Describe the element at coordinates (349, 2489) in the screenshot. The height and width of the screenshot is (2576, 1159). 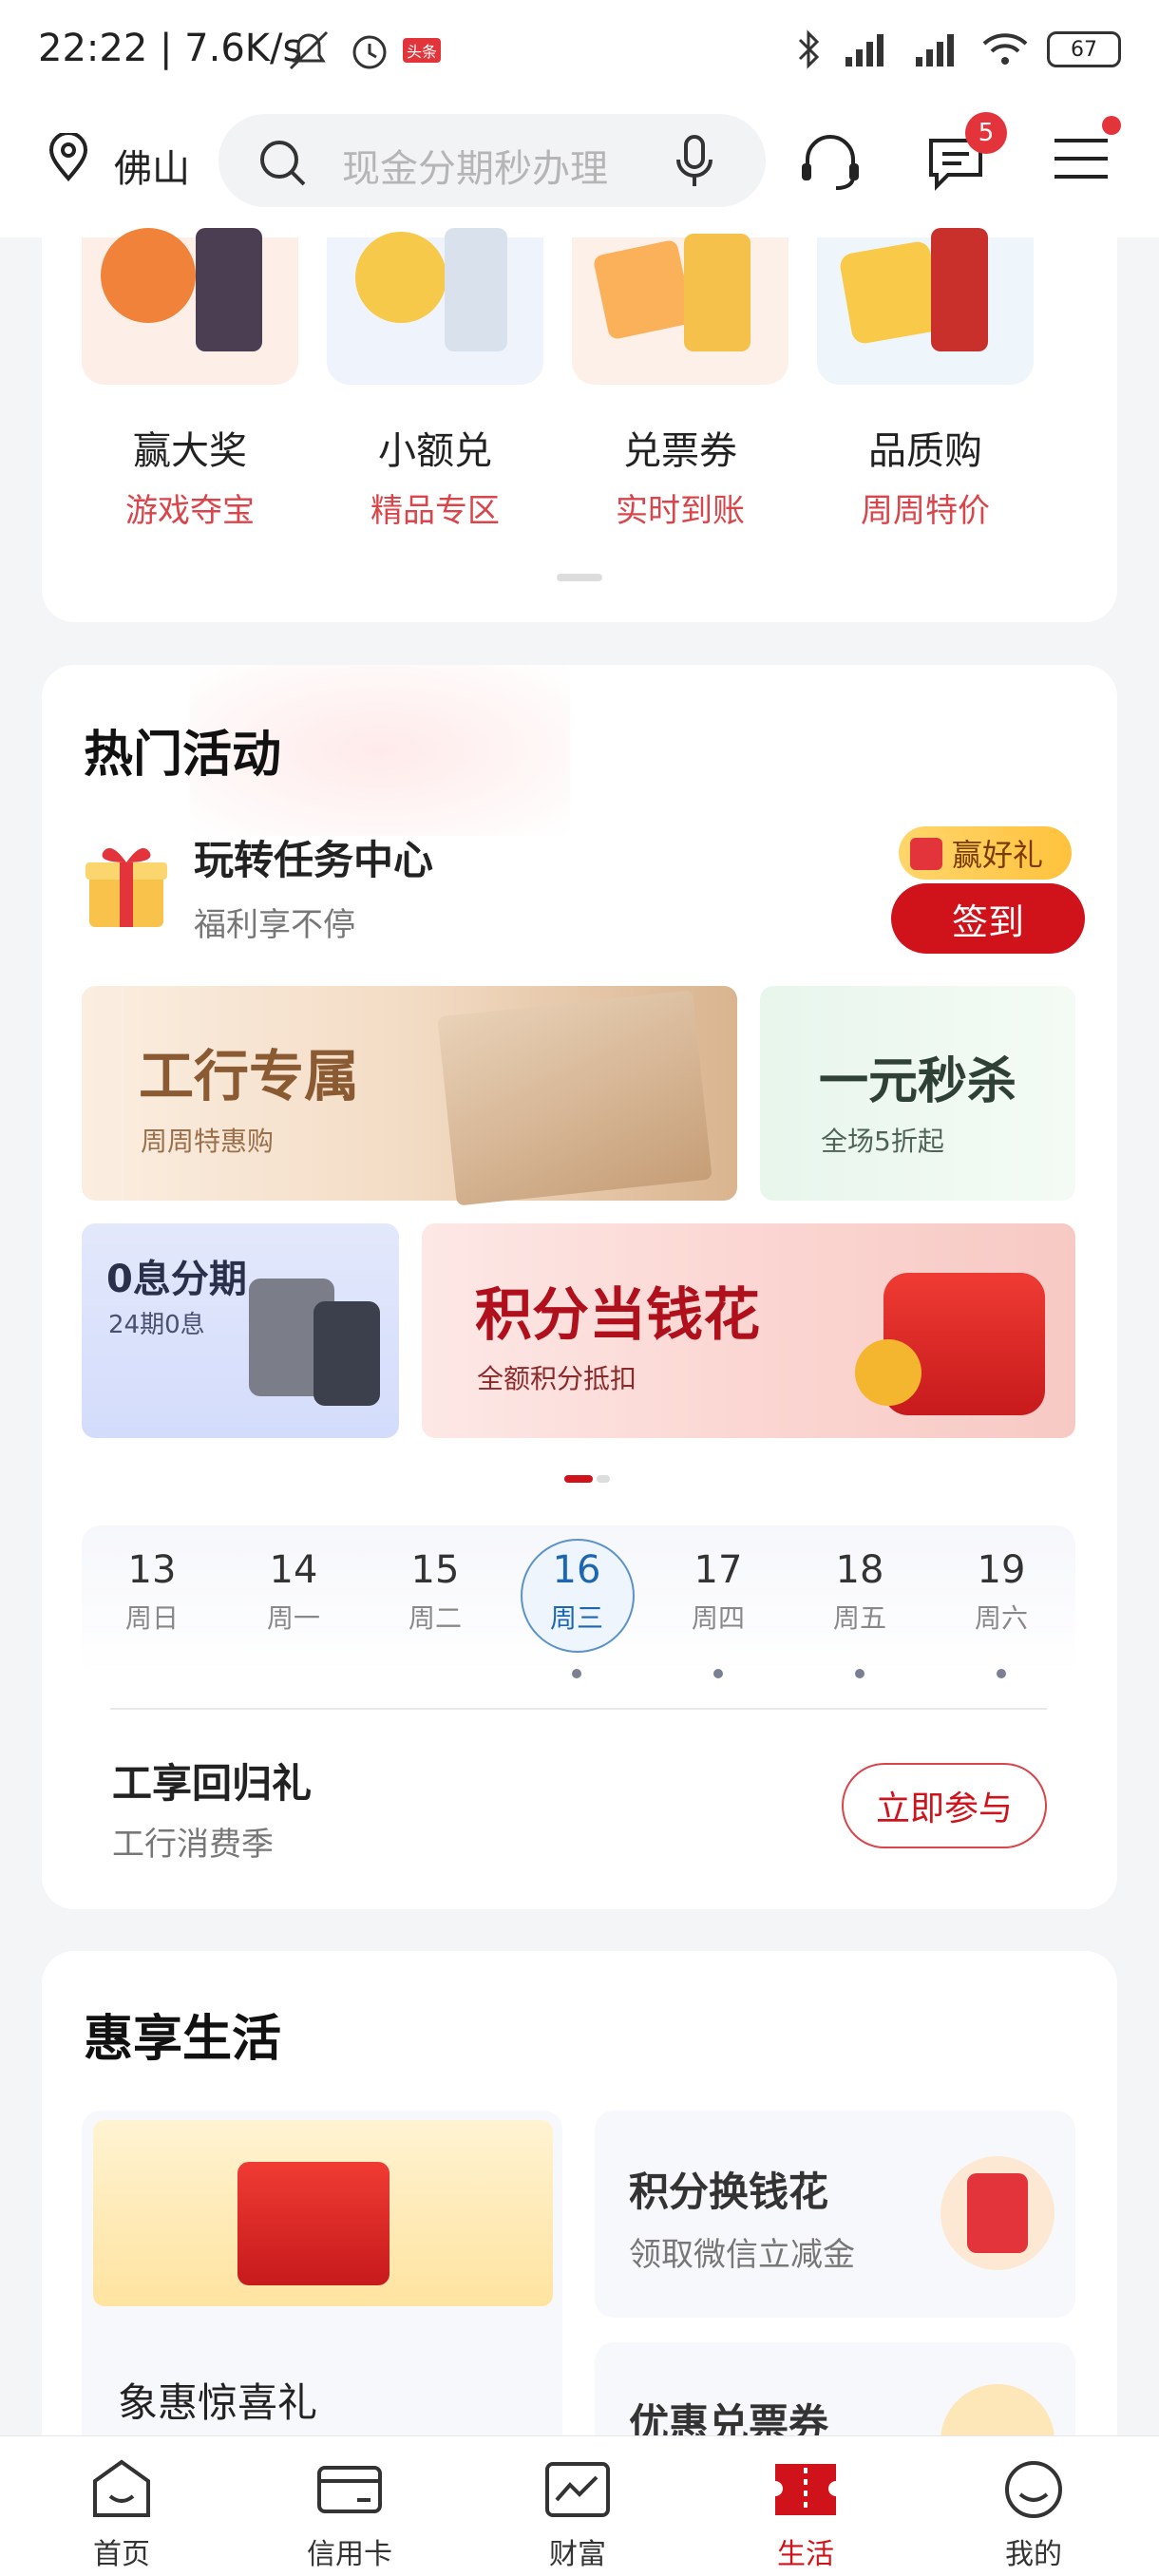
I see `credit-card-icon` at that location.